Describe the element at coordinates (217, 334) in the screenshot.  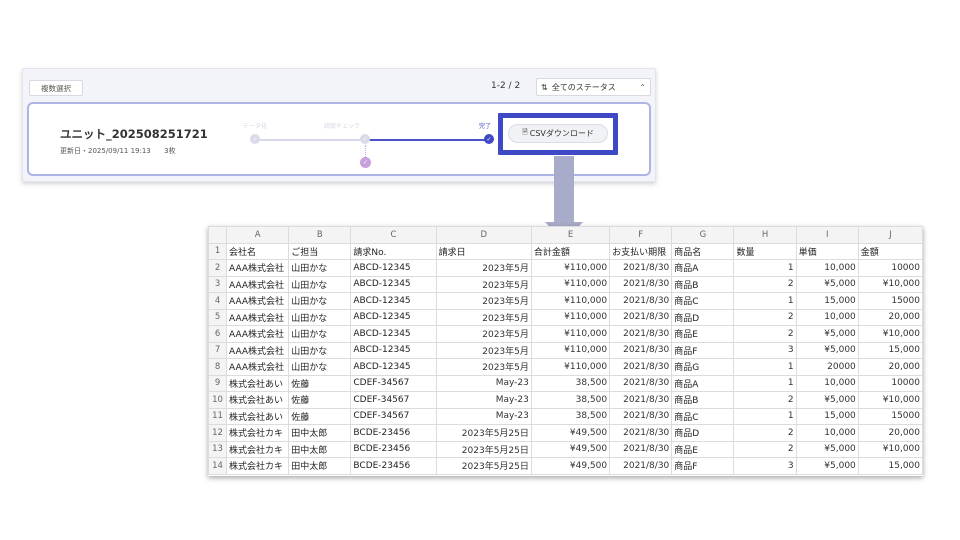
I see `row-number: 6` at that location.